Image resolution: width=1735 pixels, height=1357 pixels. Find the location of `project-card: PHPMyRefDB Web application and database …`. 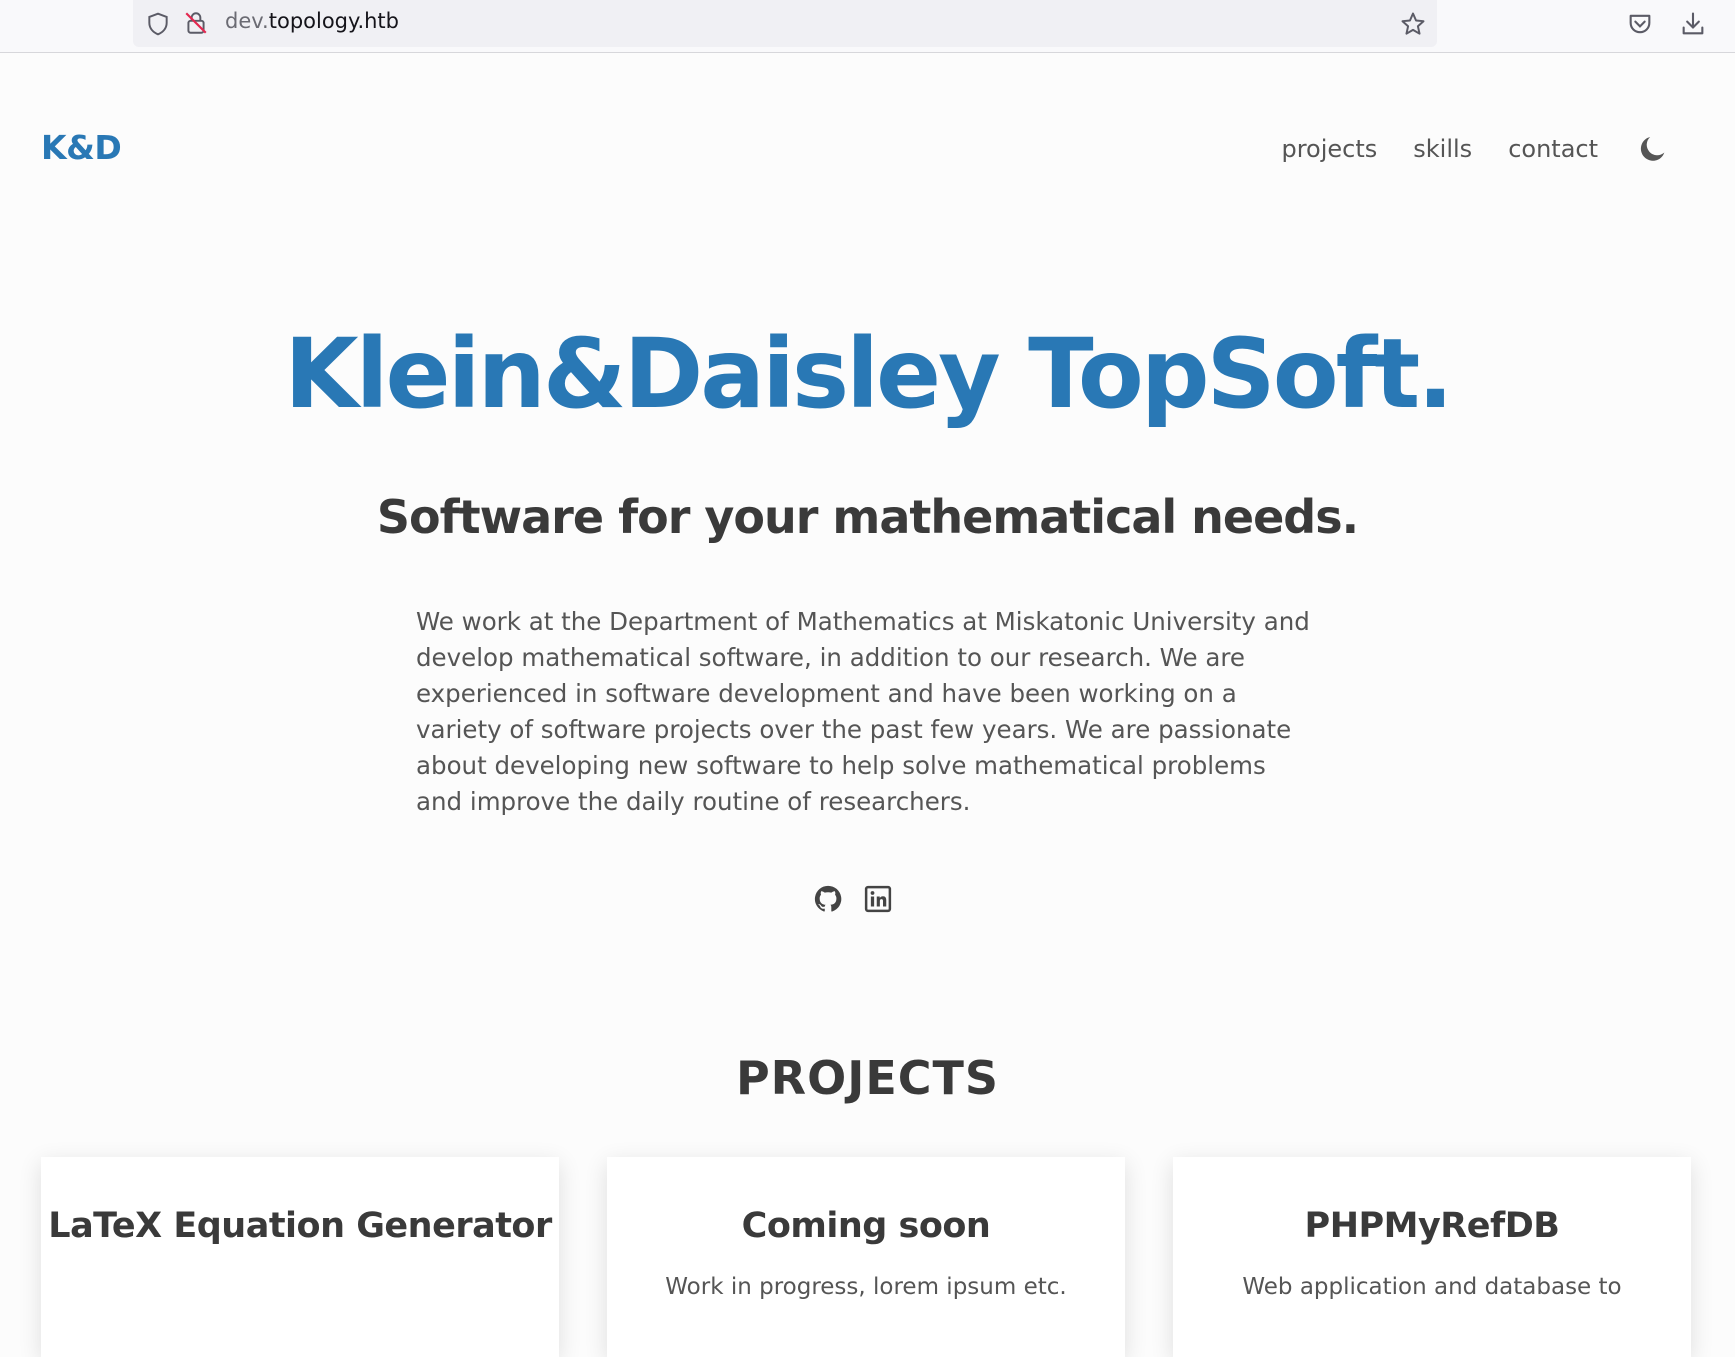

project-card: PHPMyRefDB Web application and database … is located at coordinates (1432, 1257).